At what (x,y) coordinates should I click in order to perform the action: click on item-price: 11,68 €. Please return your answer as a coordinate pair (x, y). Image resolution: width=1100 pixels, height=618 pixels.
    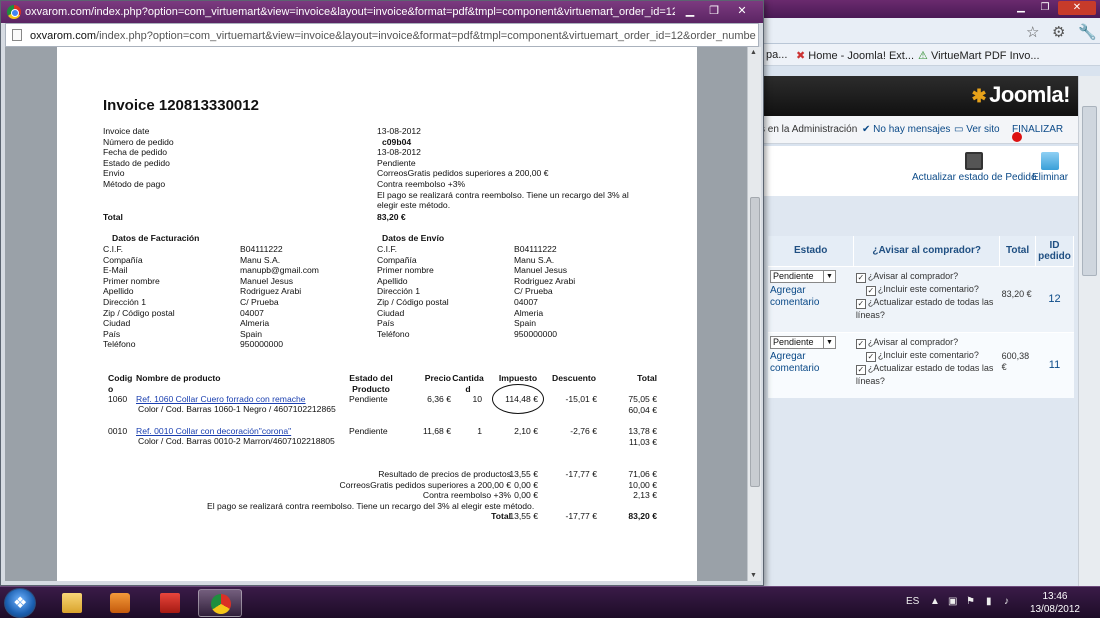
    Looking at the image, I should click on (436, 431).